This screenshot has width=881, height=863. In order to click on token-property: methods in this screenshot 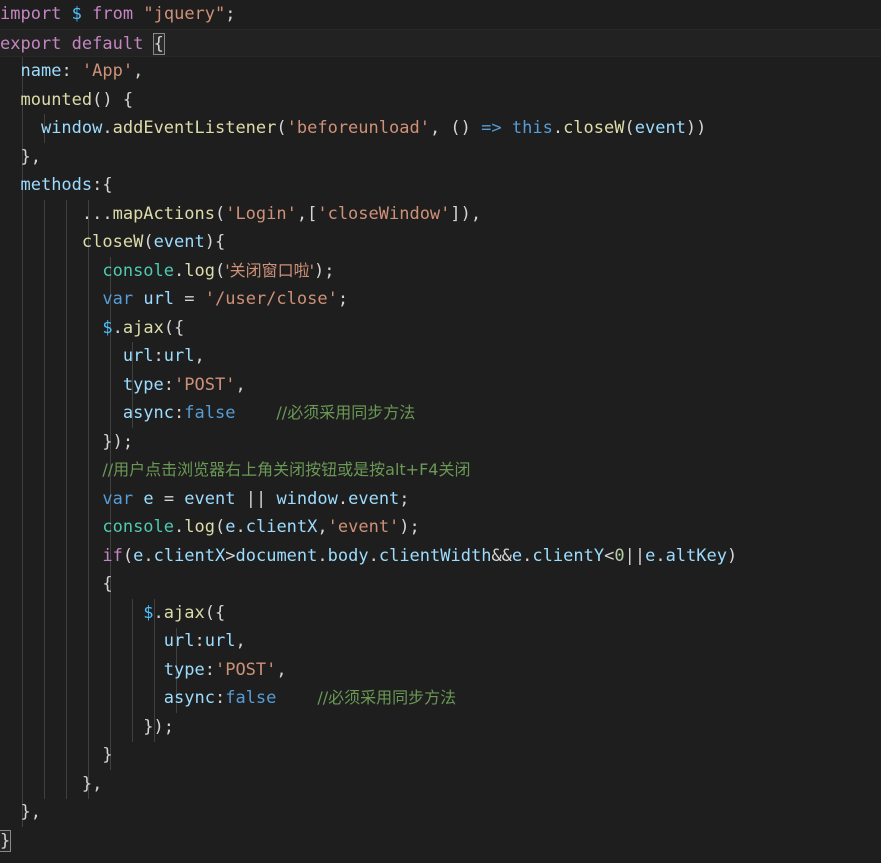, I will do `click(56, 185)`.